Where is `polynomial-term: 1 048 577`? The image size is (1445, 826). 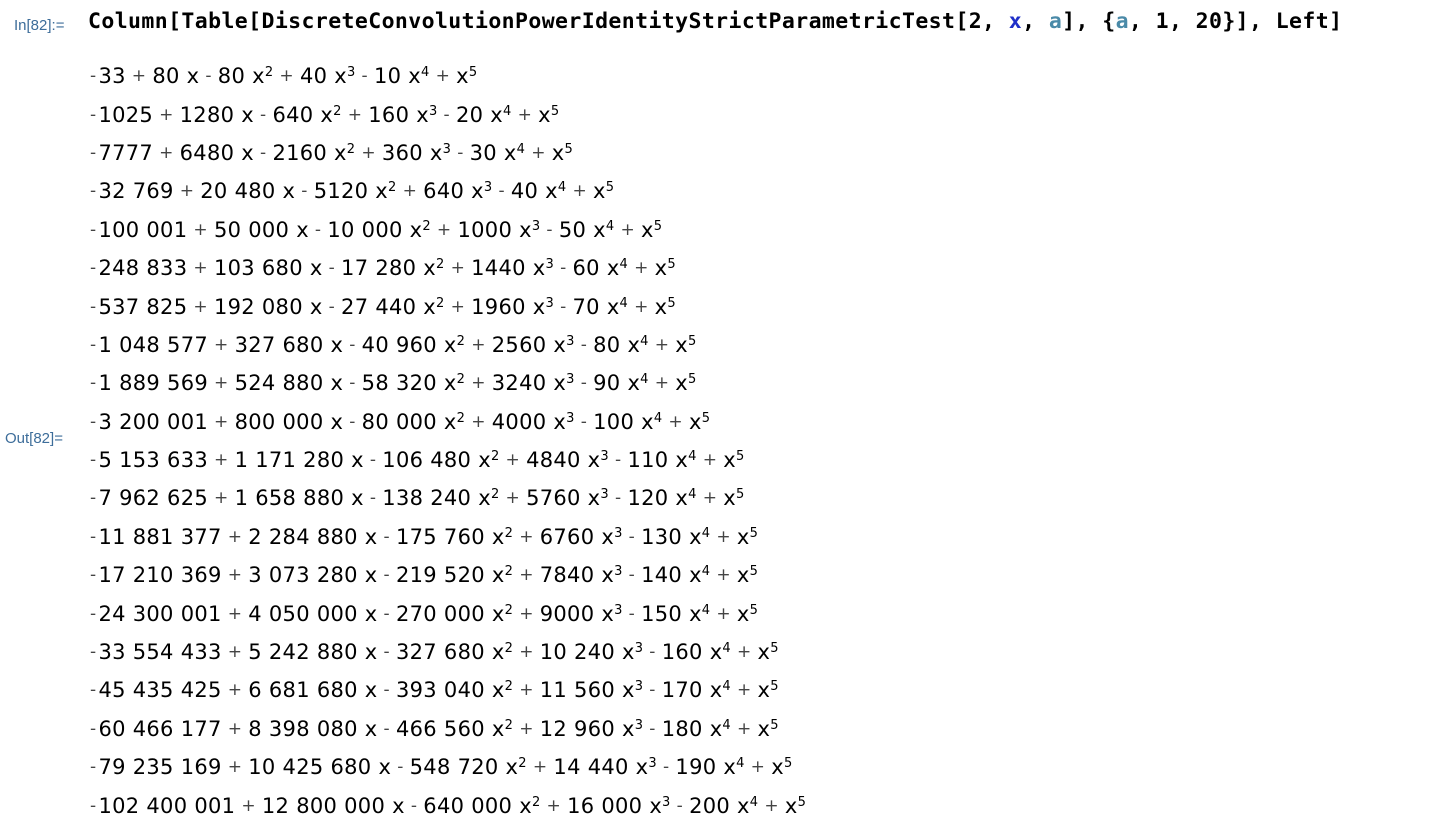 polynomial-term: 1 048 577 is located at coordinates (153, 344).